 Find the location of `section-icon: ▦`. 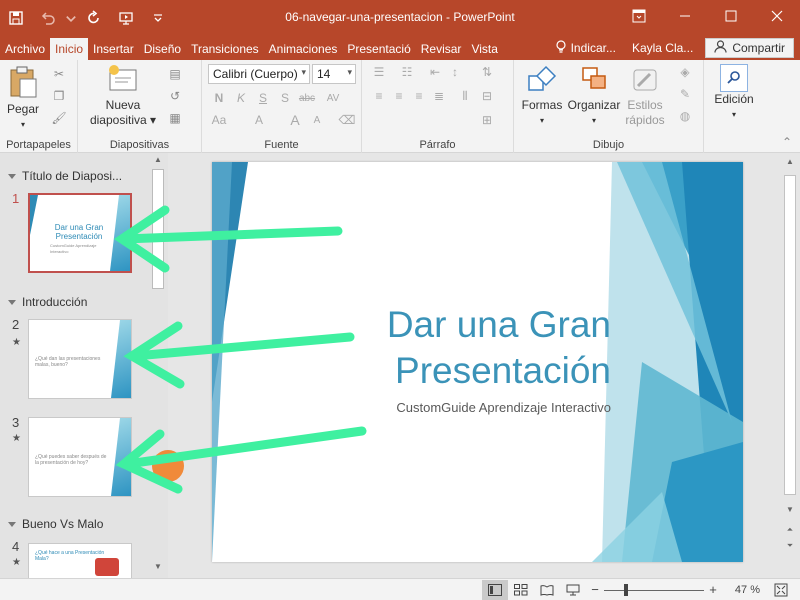

section-icon: ▦ is located at coordinates (175, 118).